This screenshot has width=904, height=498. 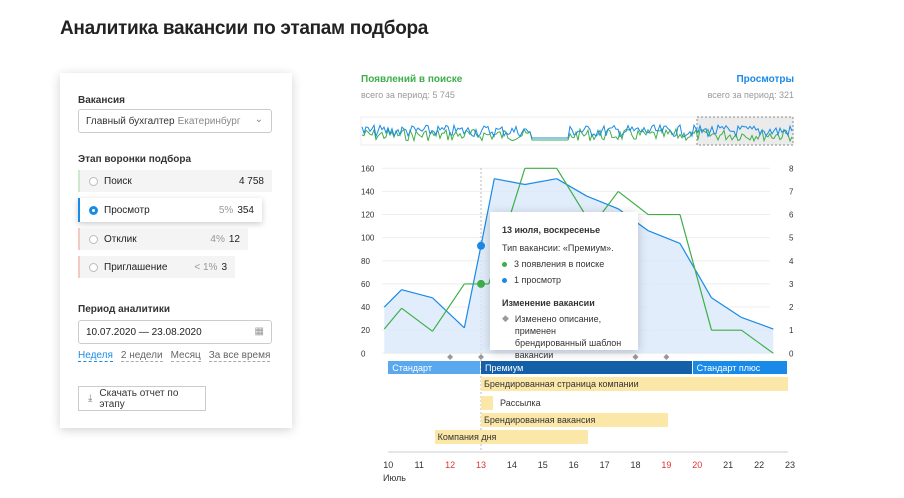 What do you see at coordinates (481, 283) in the screenshot?
I see `search-hover-point` at bounding box center [481, 283].